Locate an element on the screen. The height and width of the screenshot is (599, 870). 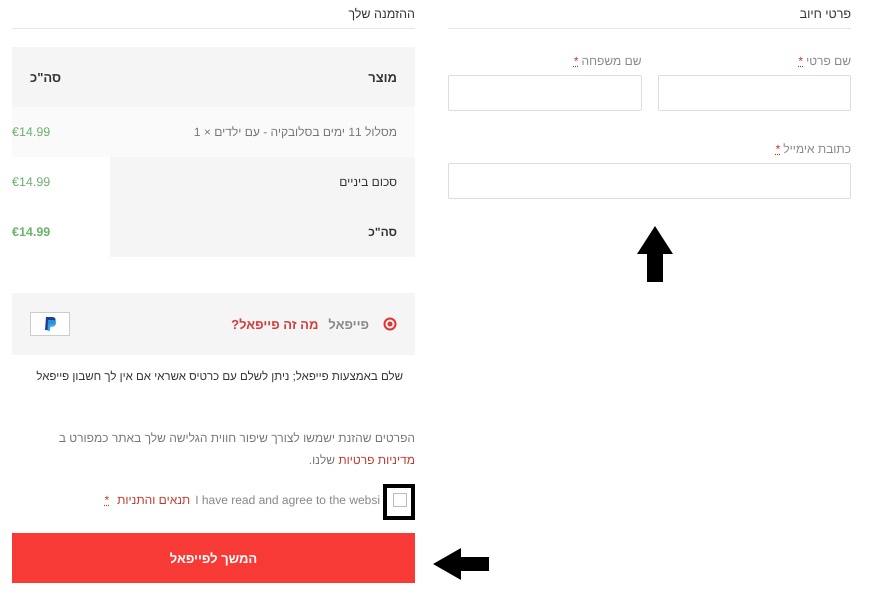
payment-label: פייפאל is located at coordinates (348, 324).